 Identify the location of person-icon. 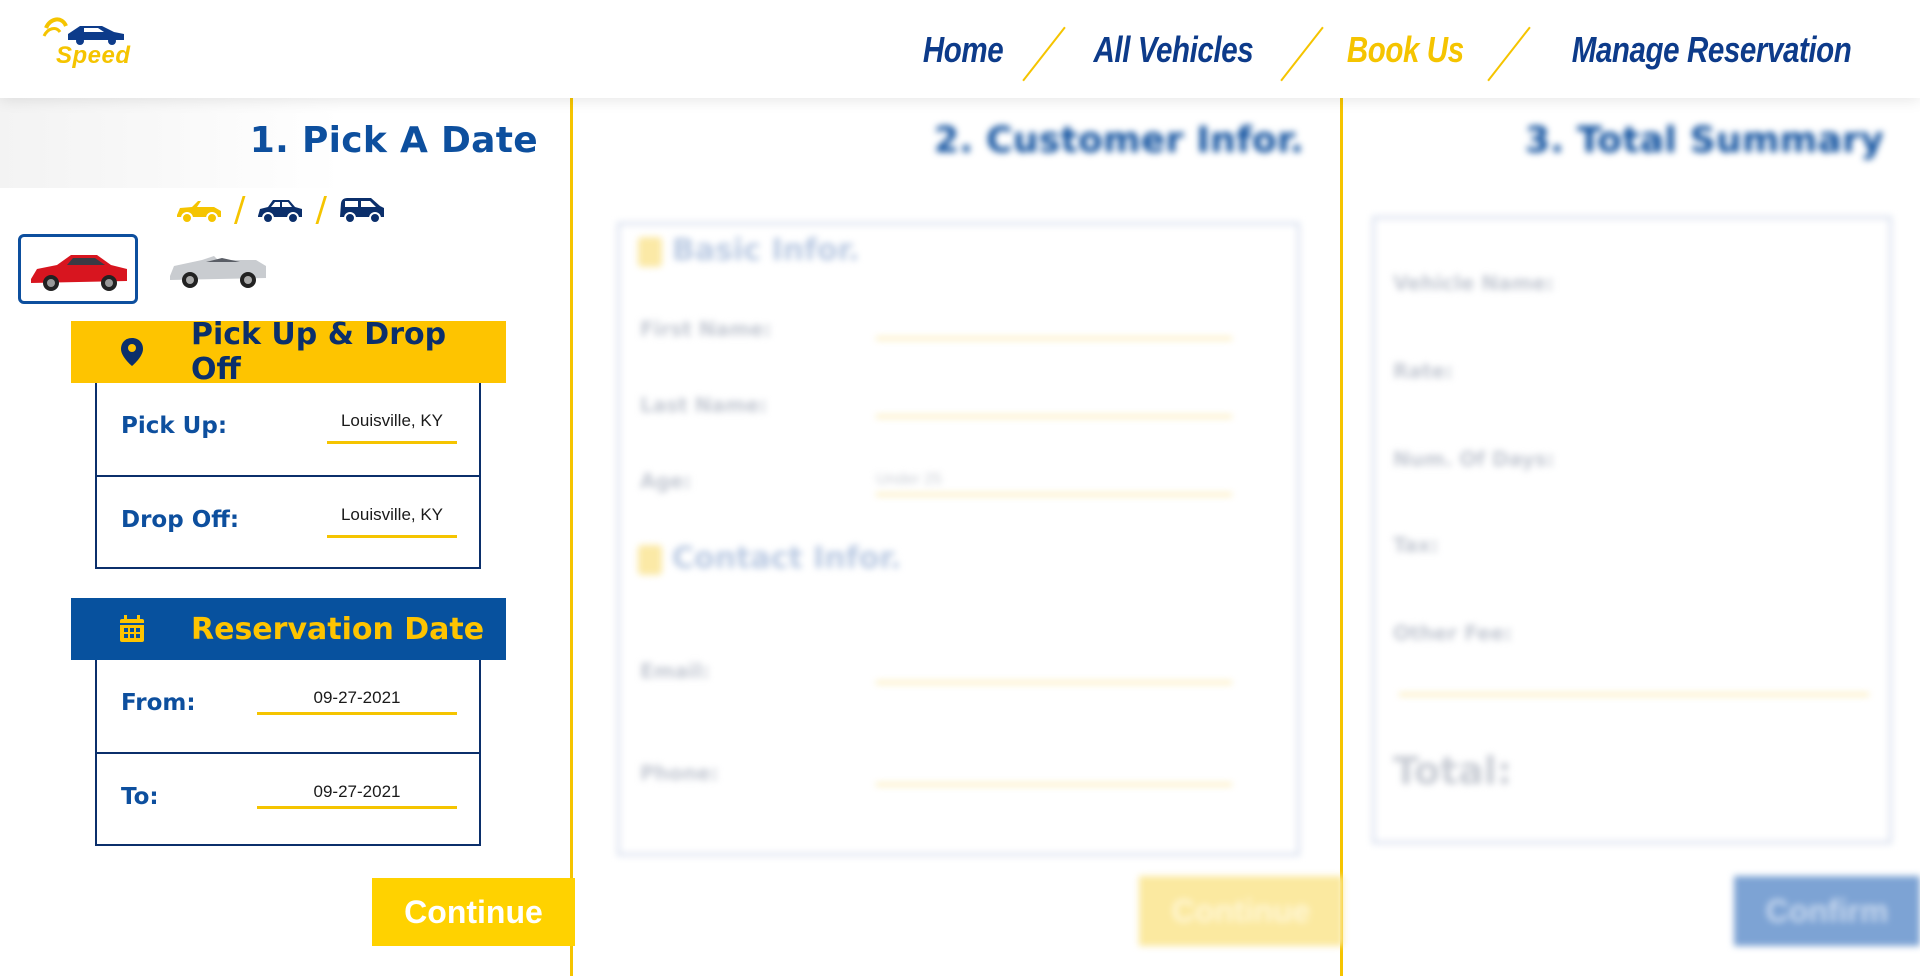
(650, 252).